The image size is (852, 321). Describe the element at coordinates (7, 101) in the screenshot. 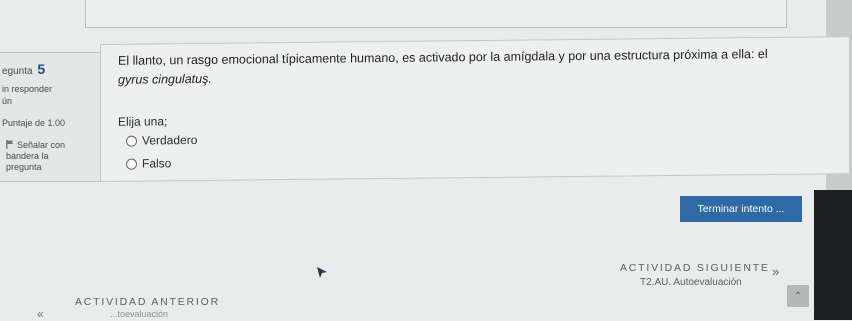

I see `question-status-cont: ún` at that location.